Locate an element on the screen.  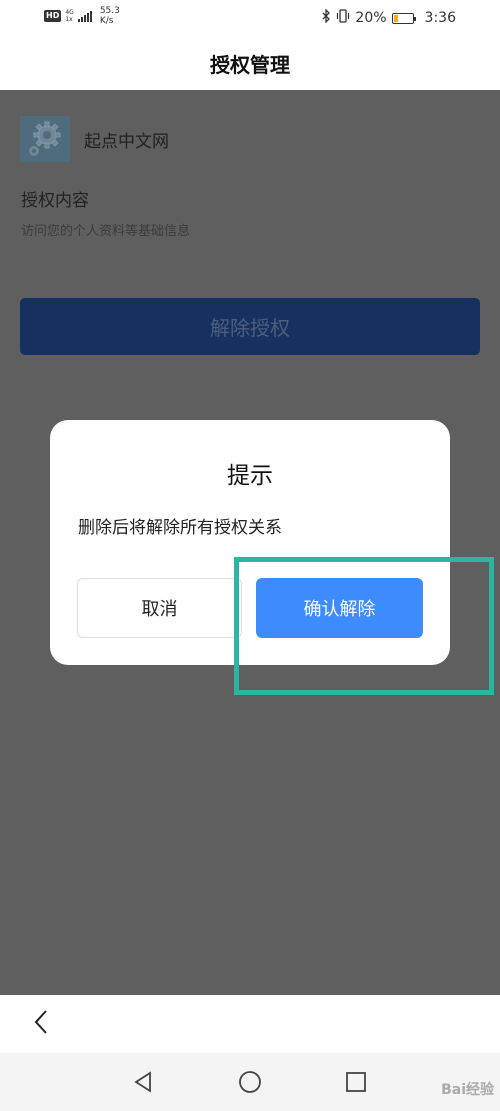
revoke-authorization-button: 解除授权 is located at coordinates (250, 326).